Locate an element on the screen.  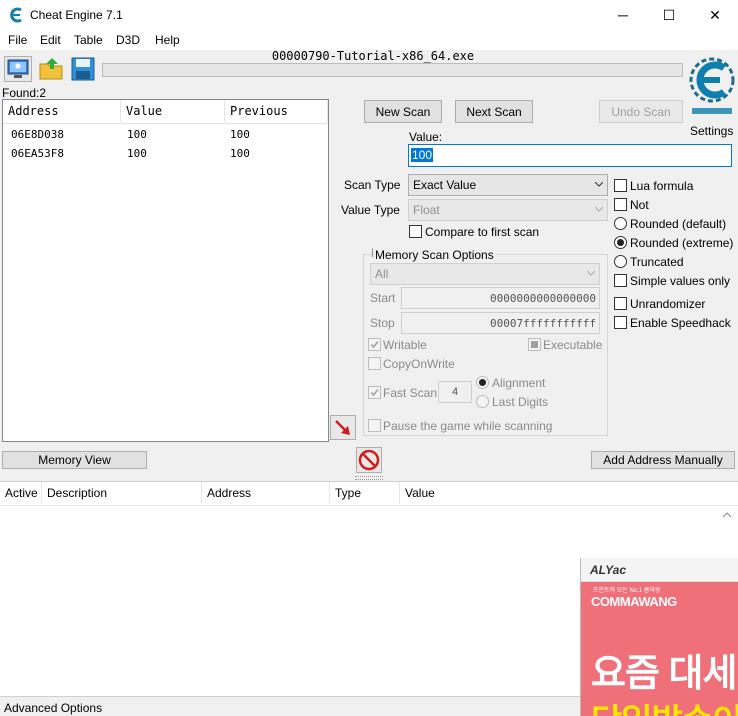
address-table-header: Active Description Address Type Value is located at coordinates (369, 494).